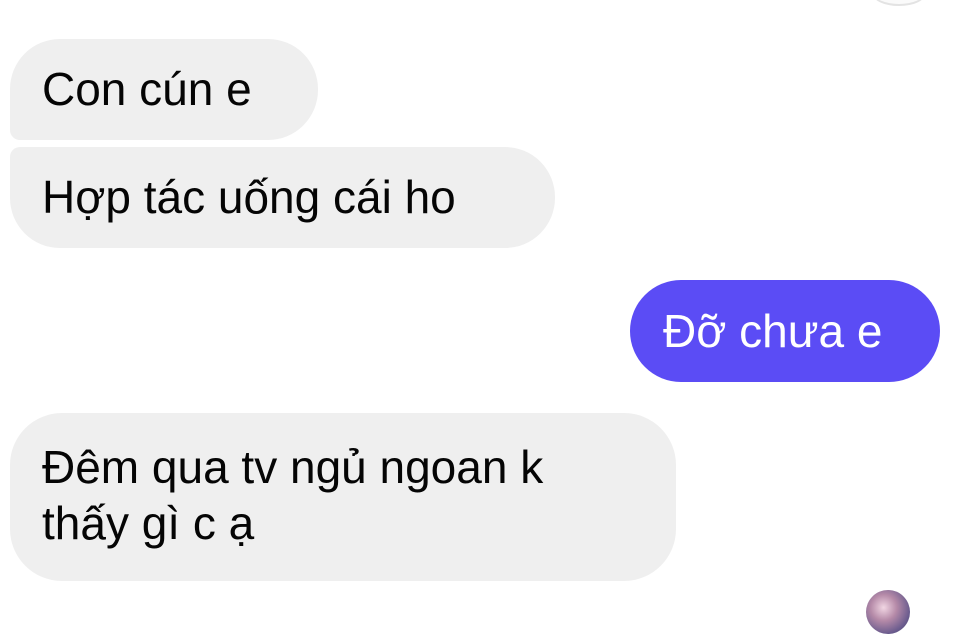 The image size is (960, 634). I want to click on message-text: Đỡ chưa e, so click(773, 331).